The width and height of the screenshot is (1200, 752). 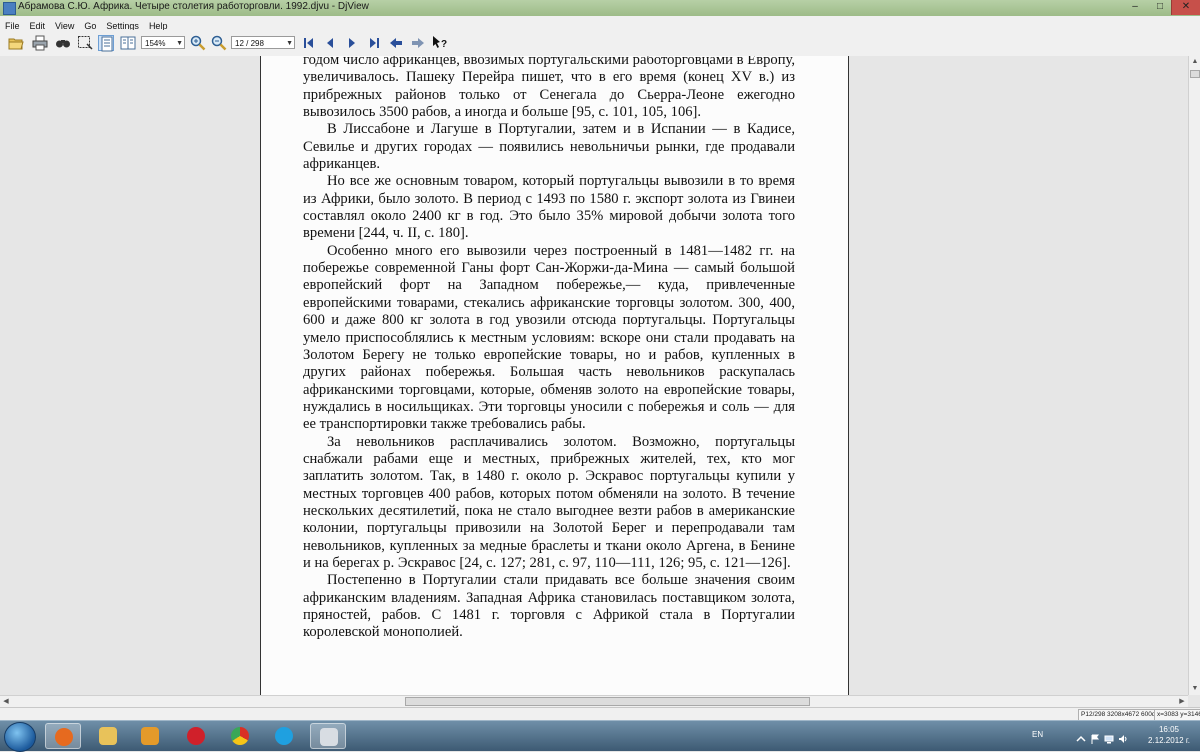 I want to click on media-player-icon, so click(x=150, y=736).